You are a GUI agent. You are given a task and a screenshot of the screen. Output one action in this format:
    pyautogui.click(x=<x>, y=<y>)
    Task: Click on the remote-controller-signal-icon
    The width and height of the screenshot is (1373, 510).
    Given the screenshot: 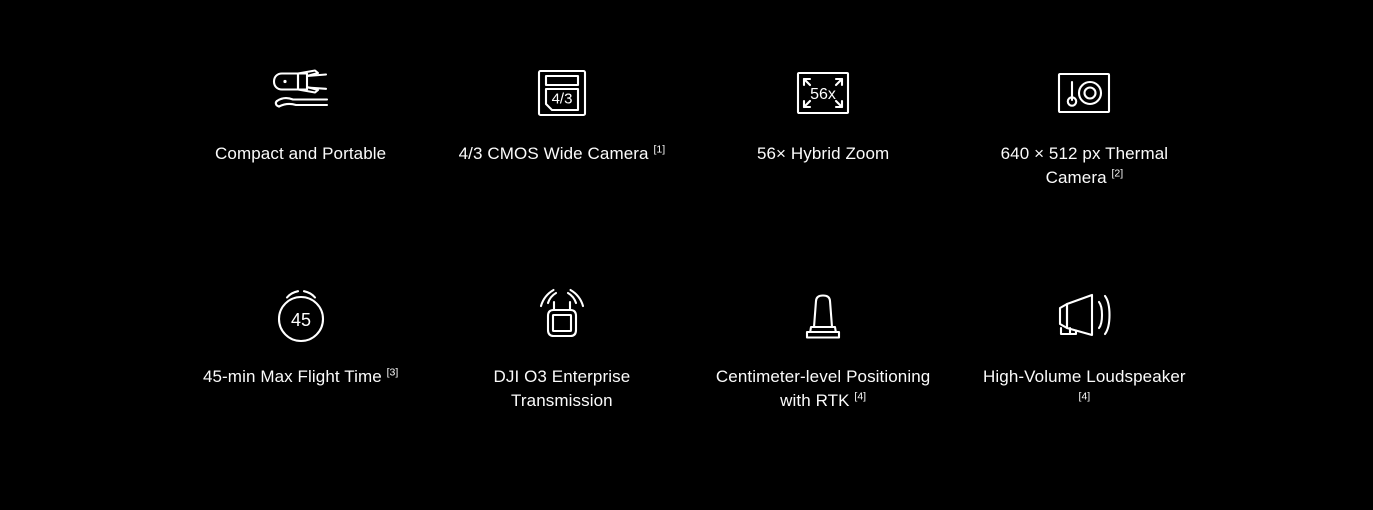 What is the action you would take?
    pyautogui.click(x=562, y=316)
    